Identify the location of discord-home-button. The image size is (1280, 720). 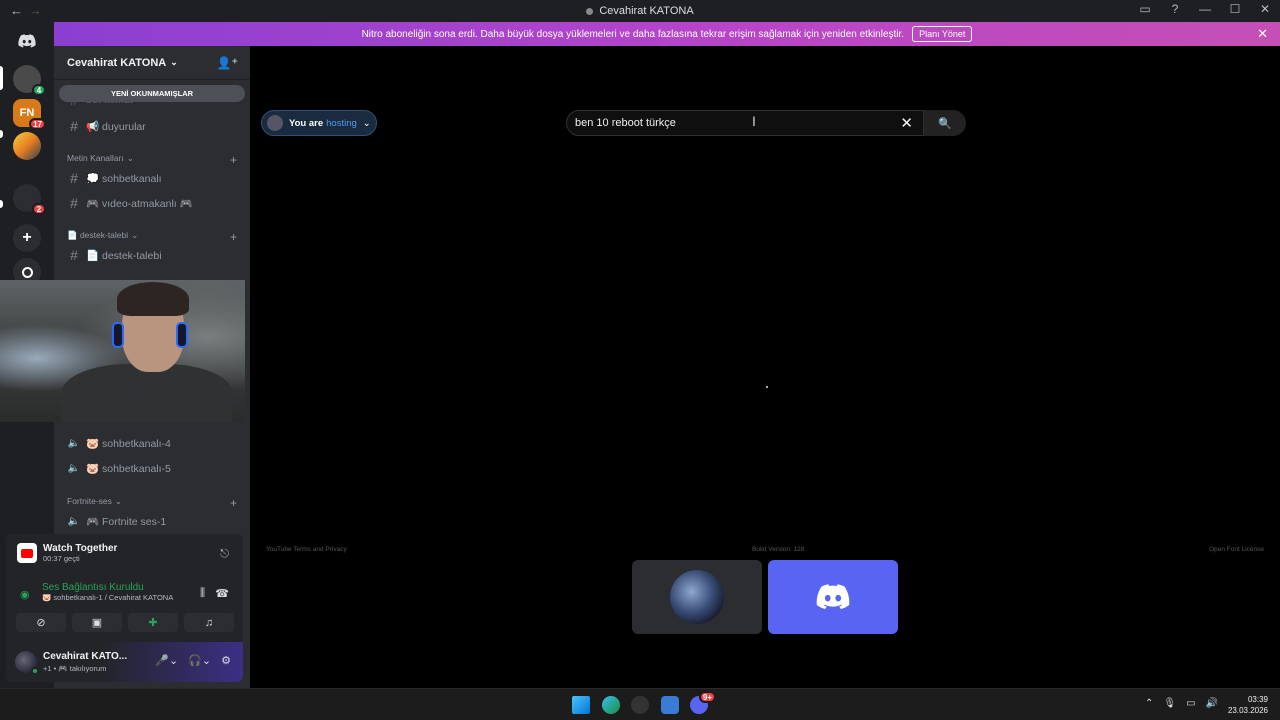
(27, 41).